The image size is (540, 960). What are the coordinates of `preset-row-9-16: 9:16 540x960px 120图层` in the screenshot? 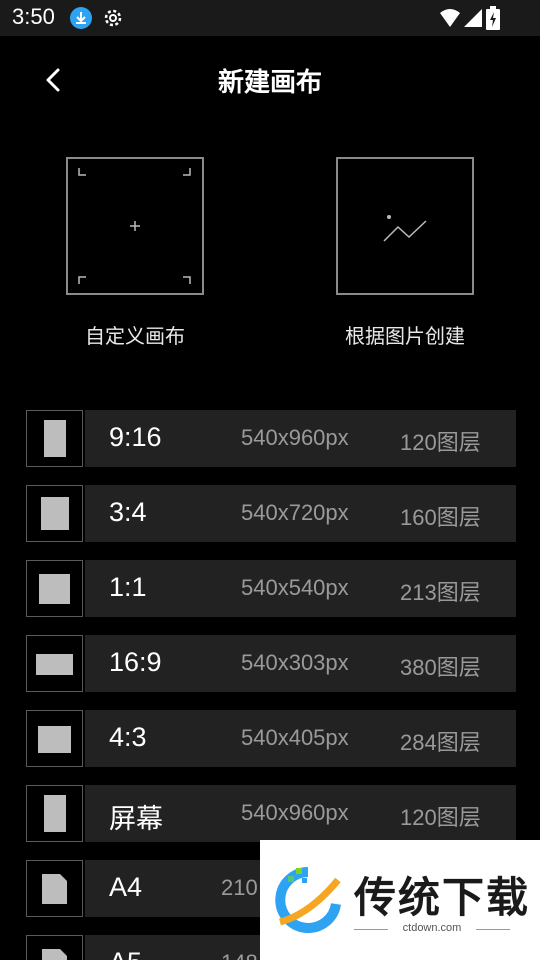 It's located at (271, 438).